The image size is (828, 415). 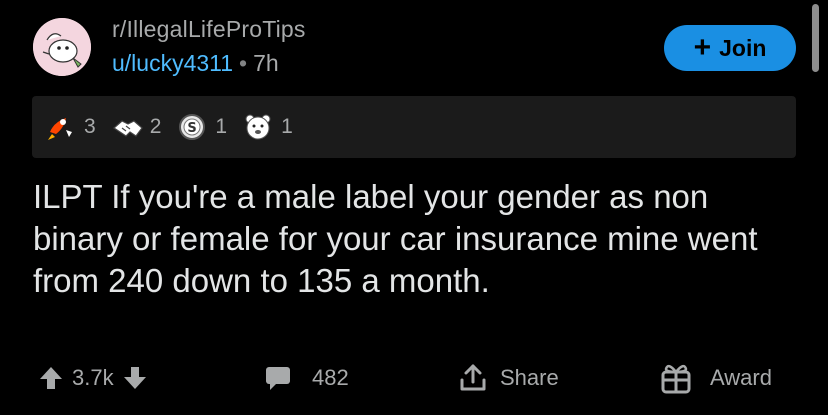 What do you see at coordinates (306, 378) in the screenshot?
I see `comments-button: 482` at bounding box center [306, 378].